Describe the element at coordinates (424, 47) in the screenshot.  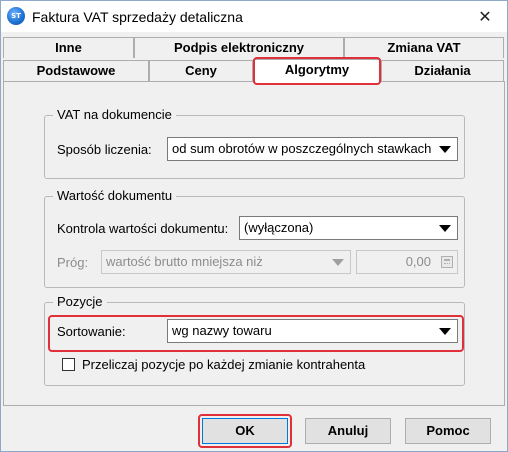
I see `tab-zmiana-vat: Zmiana VAT` at that location.